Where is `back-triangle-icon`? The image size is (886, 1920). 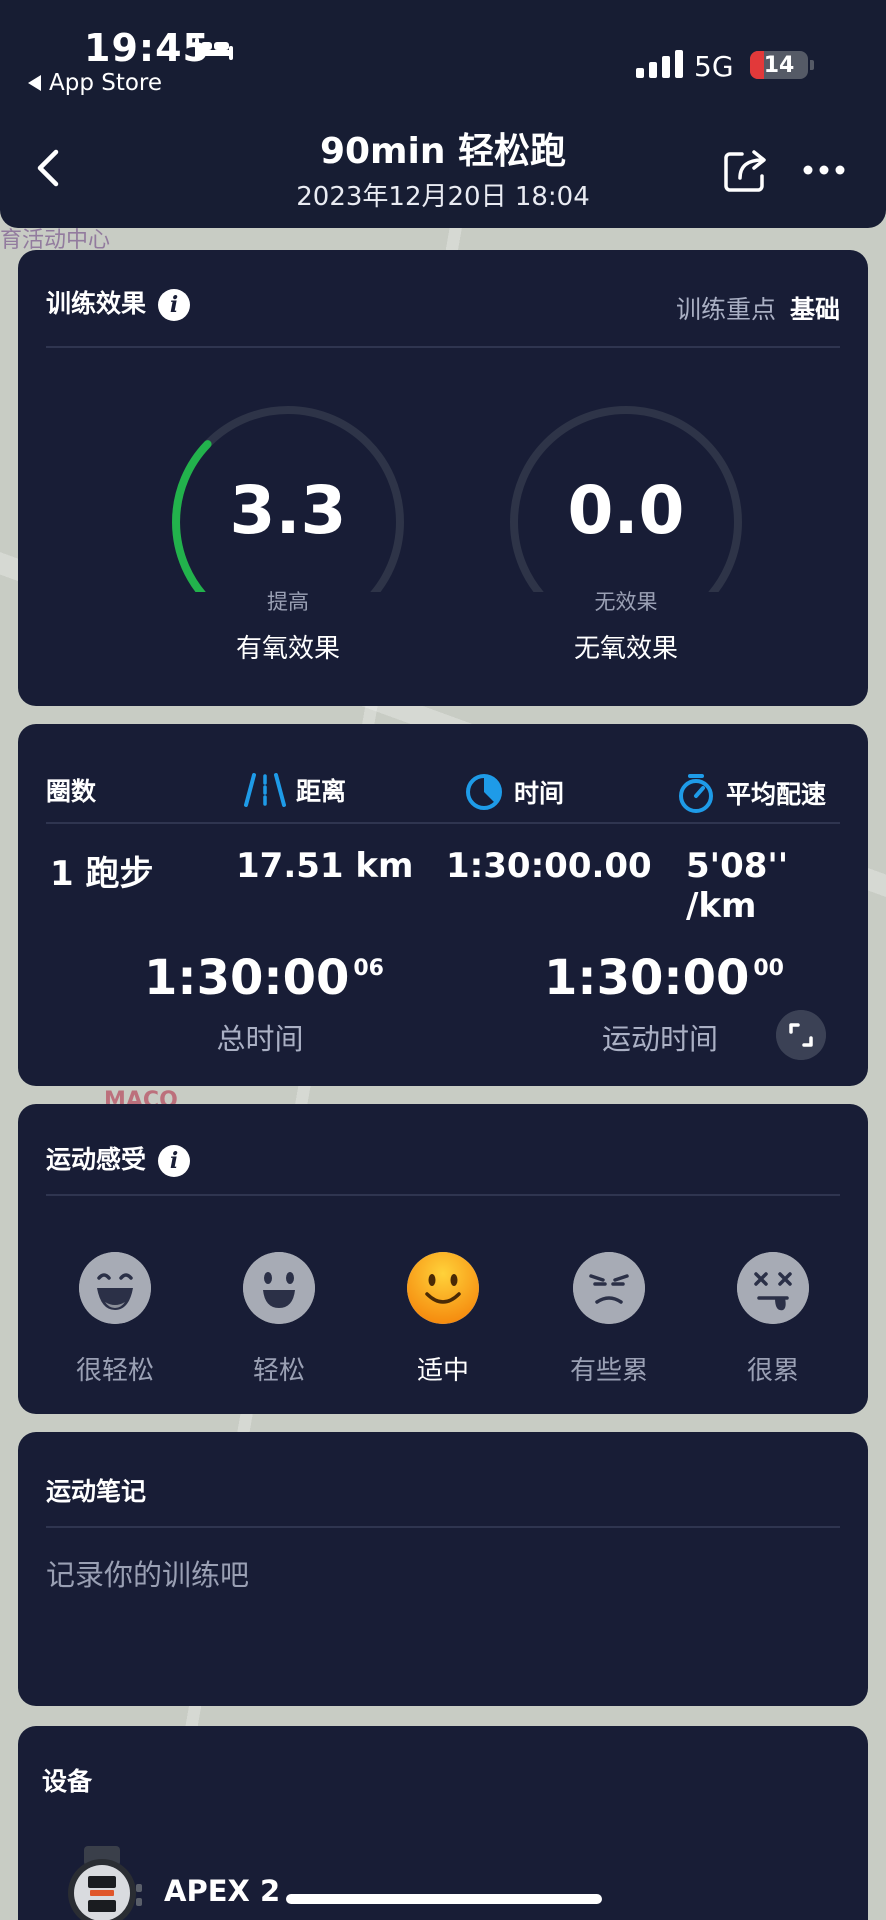 back-triangle-icon is located at coordinates (34, 83).